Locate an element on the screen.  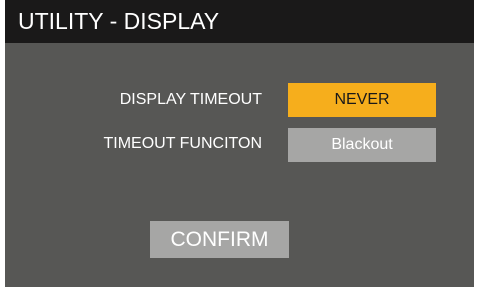
page-title: UTILITY - DISPLAY is located at coordinates (119, 21).